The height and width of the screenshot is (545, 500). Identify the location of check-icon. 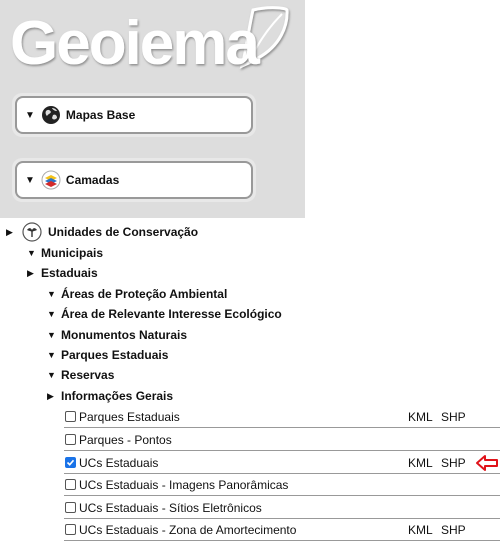
(70, 462).